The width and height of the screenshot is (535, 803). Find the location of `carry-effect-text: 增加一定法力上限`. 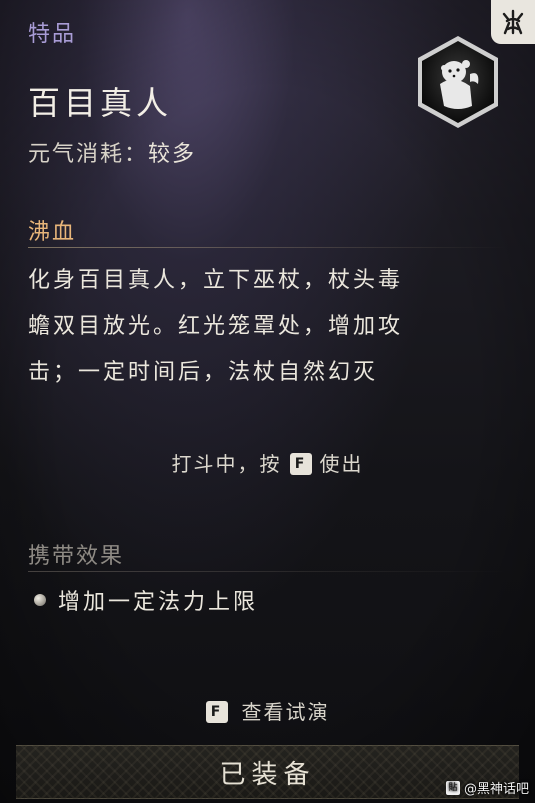

carry-effect-text: 增加一定法力上限 is located at coordinates (158, 602).